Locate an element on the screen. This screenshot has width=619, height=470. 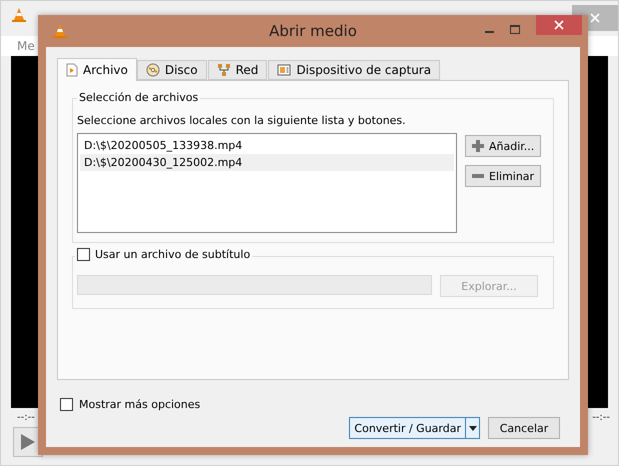
file-item: D:\$\20200430_125002.mp4 is located at coordinates (267, 162).